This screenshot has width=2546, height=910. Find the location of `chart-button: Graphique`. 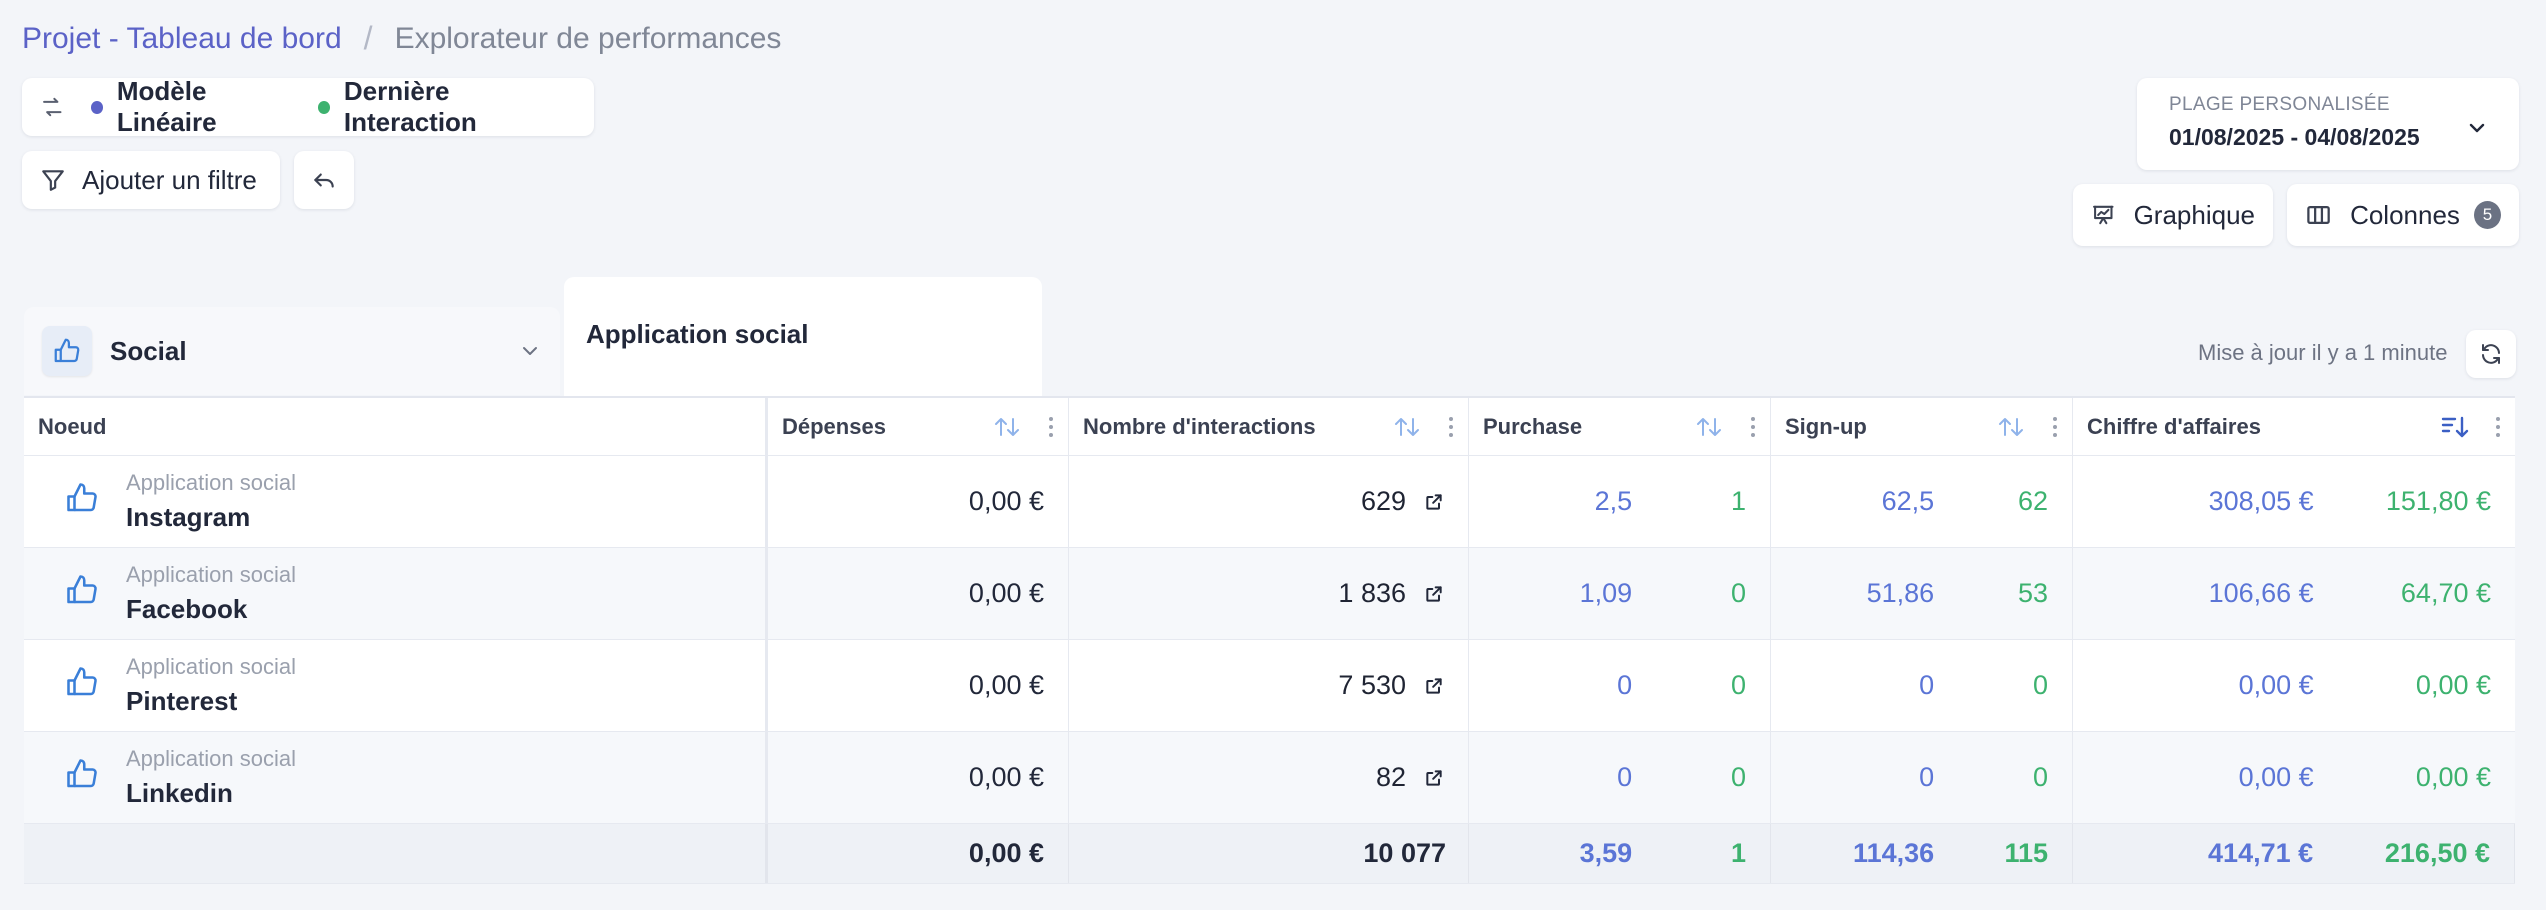

chart-button: Graphique is located at coordinates (2173, 215).